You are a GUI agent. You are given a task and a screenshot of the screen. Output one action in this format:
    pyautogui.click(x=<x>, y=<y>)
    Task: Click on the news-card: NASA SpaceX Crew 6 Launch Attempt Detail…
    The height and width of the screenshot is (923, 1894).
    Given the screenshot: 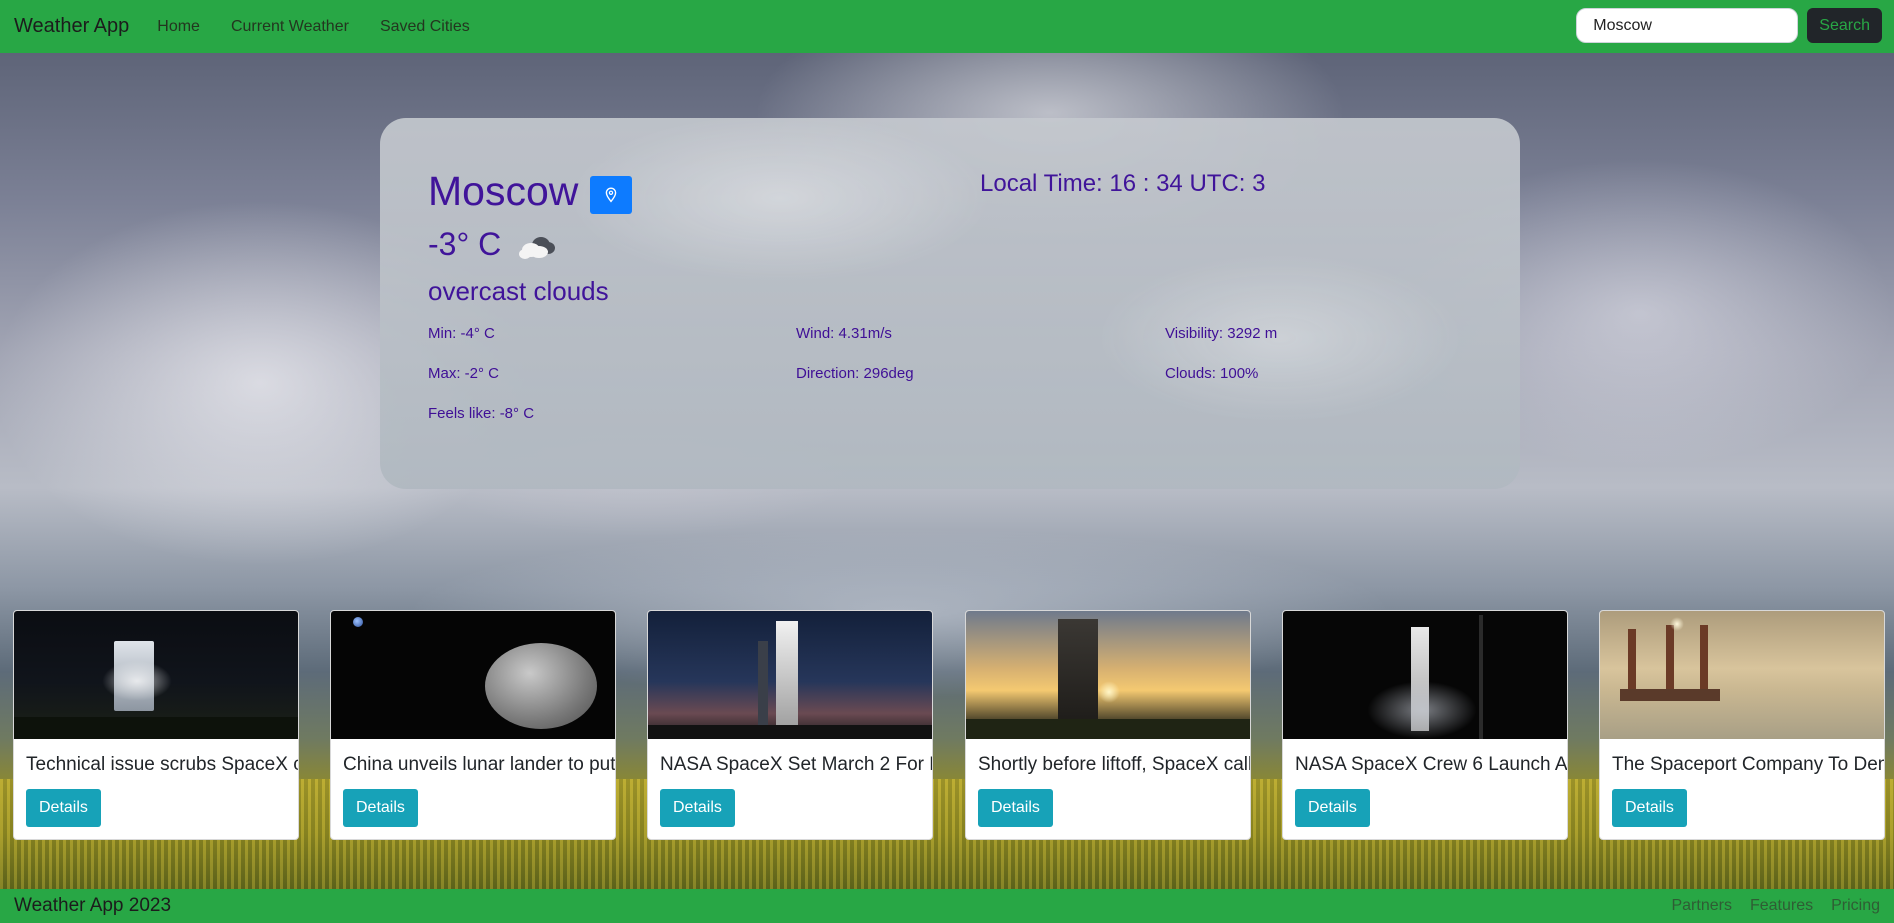 What is the action you would take?
    pyautogui.click(x=1425, y=725)
    